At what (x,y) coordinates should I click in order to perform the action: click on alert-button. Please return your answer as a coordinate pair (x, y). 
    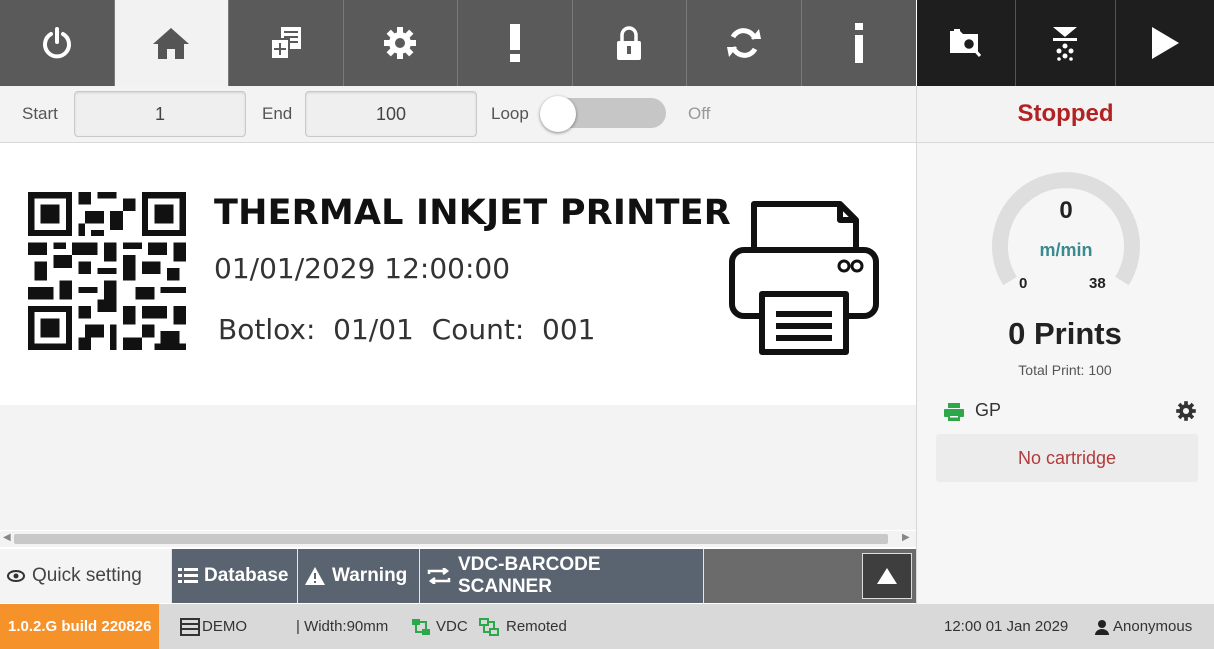
    Looking at the image, I should click on (515, 43).